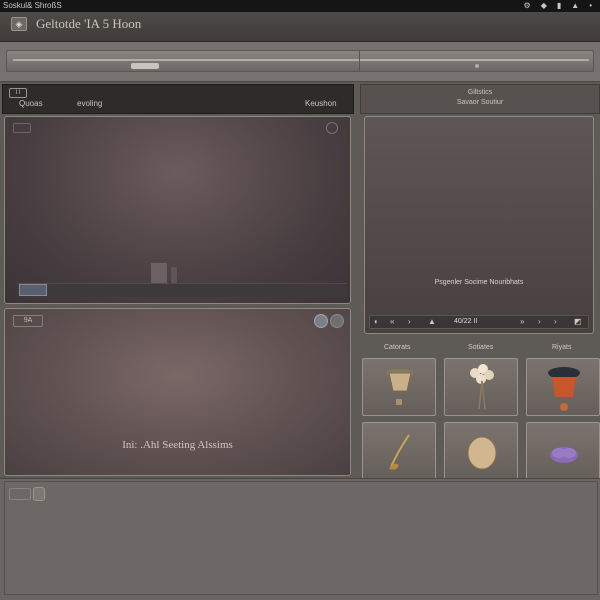 Image resolution: width=600 pixels, height=600 pixels. I want to click on shield-icon: ◆, so click(544, 6).